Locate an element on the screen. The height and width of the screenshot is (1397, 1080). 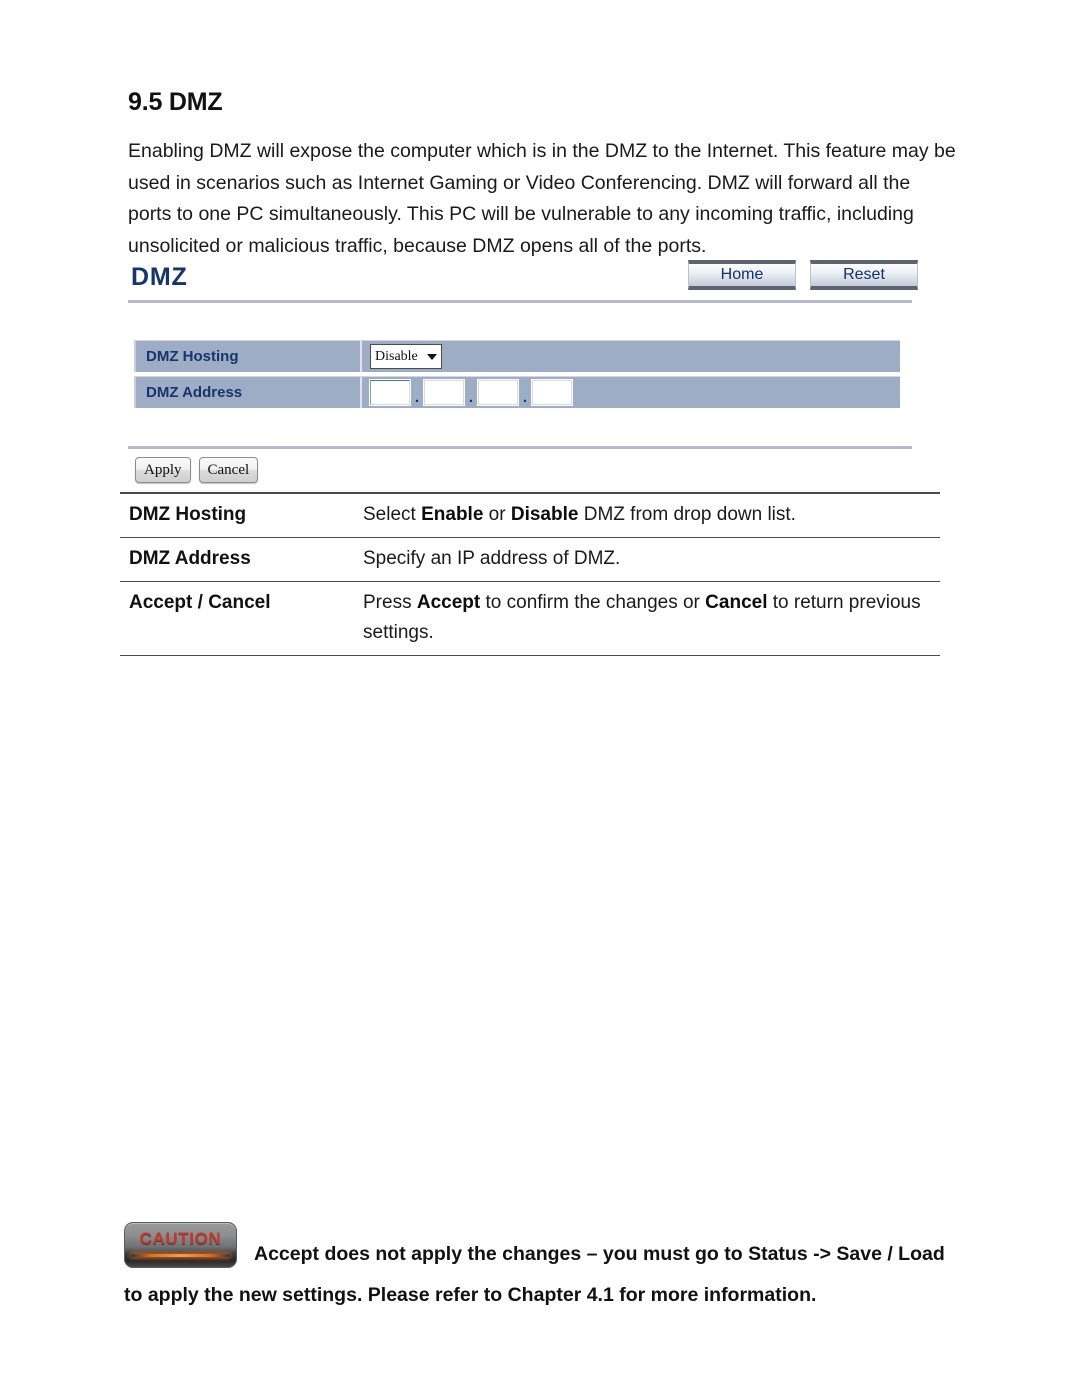
caution-glow-line is located at coordinates (180, 1255).